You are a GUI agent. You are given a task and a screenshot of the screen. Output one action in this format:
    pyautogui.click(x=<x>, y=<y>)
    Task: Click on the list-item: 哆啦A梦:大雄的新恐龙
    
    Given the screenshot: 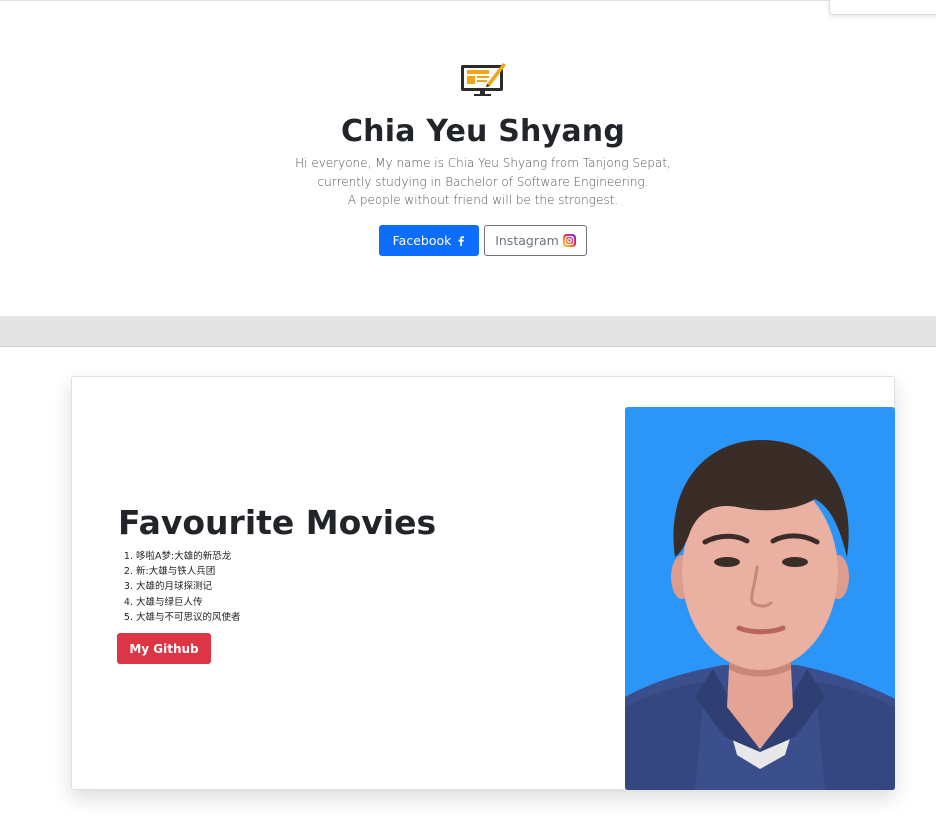 What is the action you would take?
    pyautogui.click(x=188, y=556)
    